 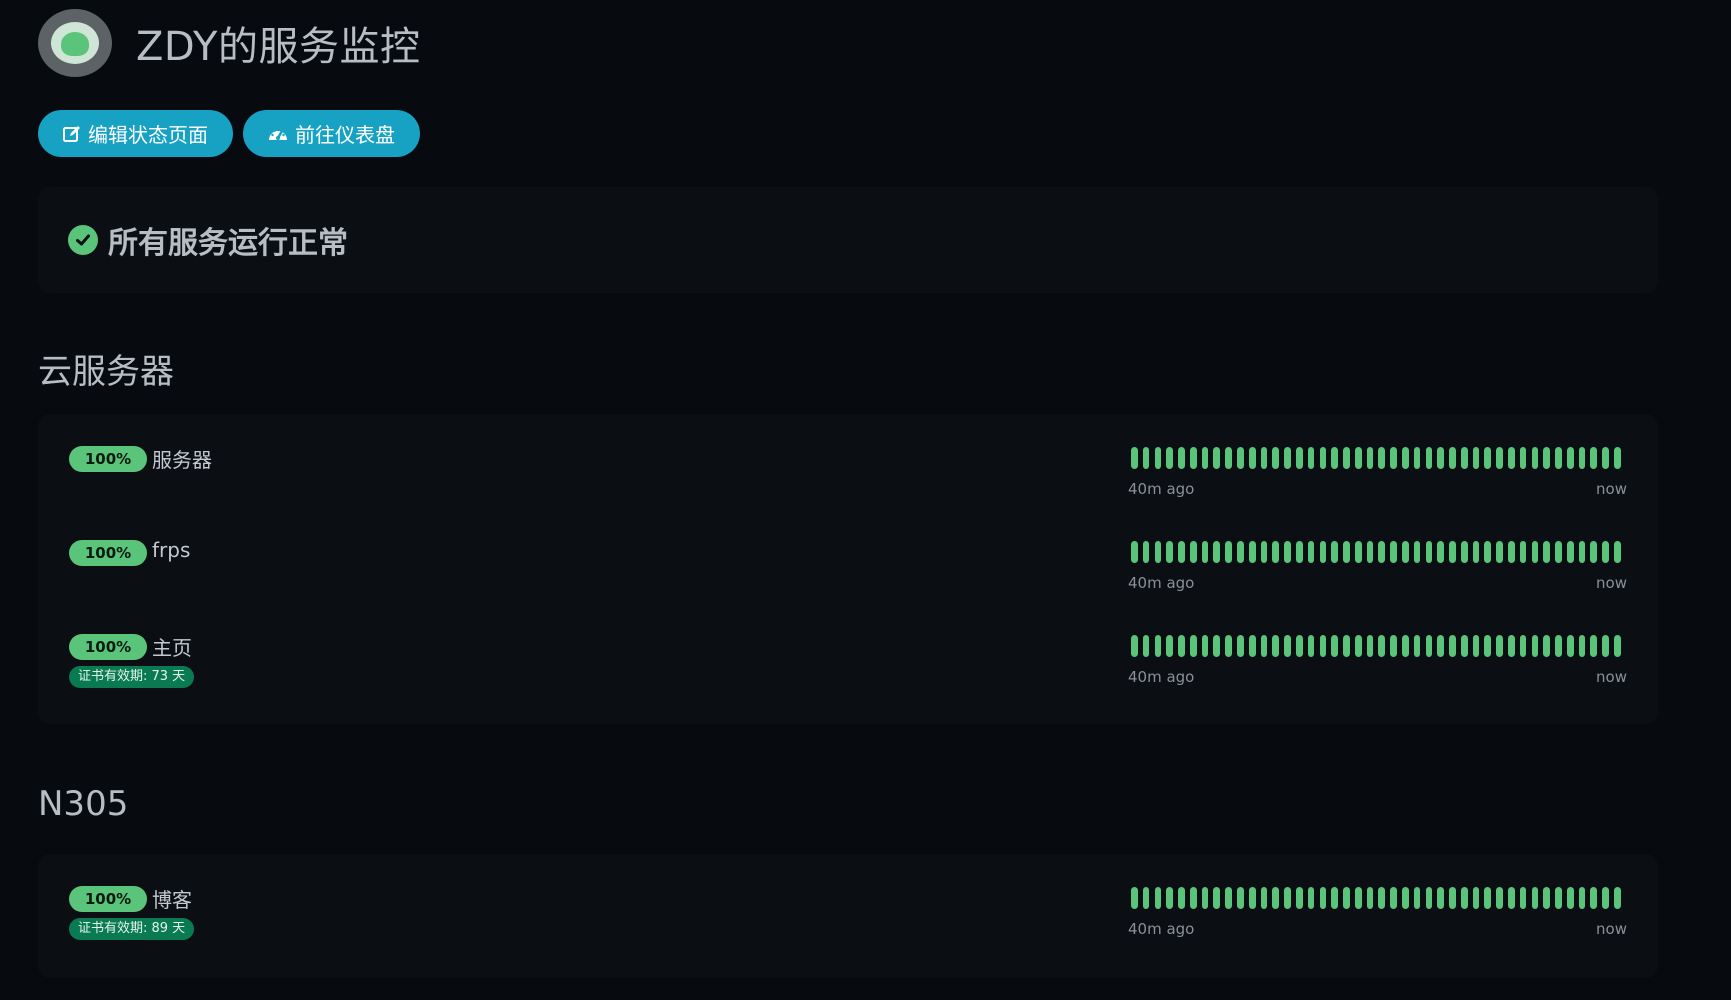 I want to click on monitor-name: 主页, so click(x=172, y=646).